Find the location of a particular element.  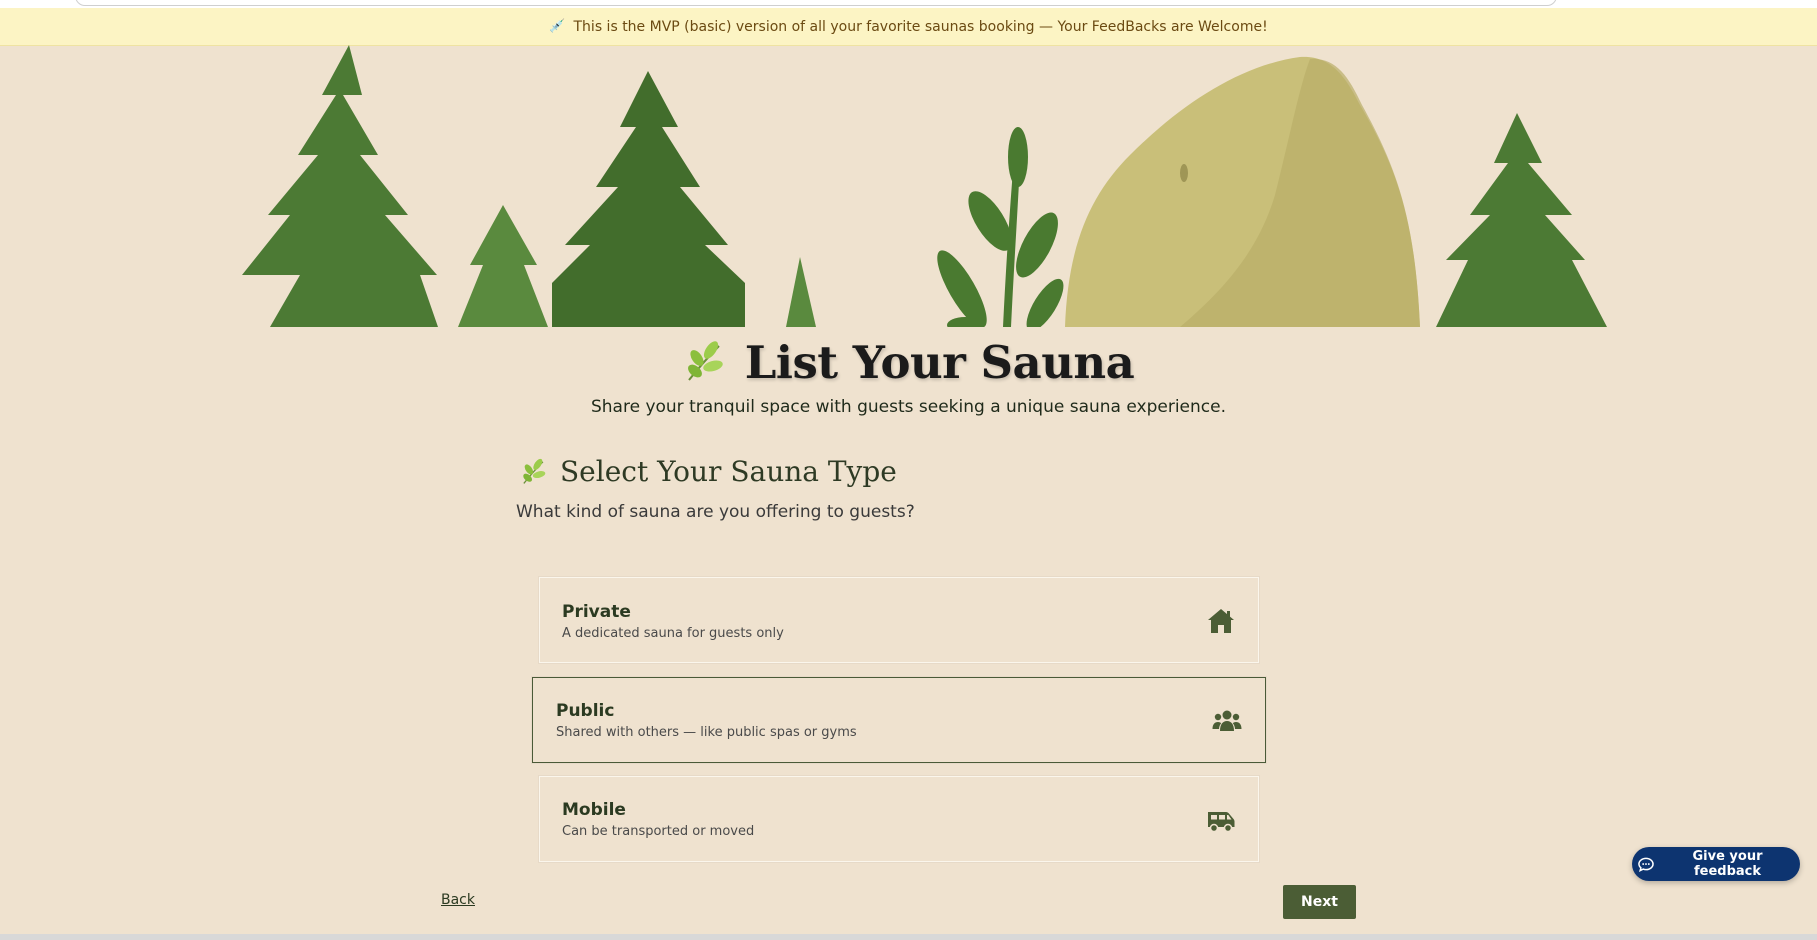

leafy-plant is located at coordinates (1000, 227).